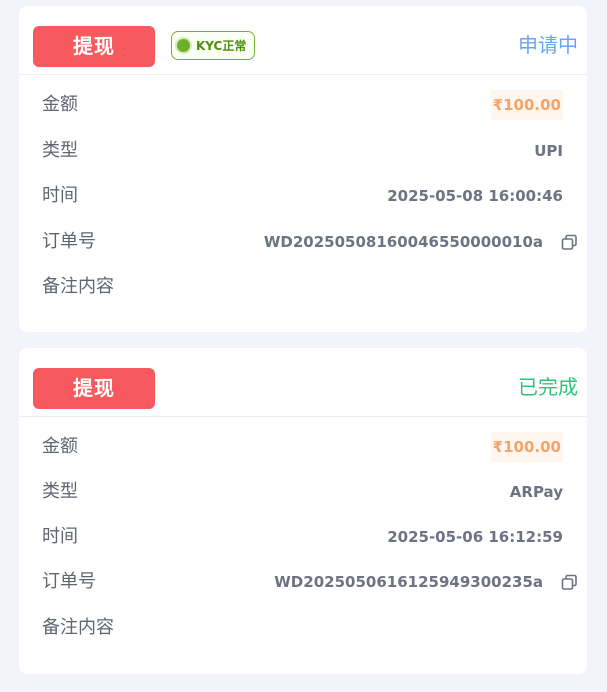 Image resolution: width=607 pixels, height=692 pixels. What do you see at coordinates (548, 151) in the screenshot?
I see `type-value: UPI` at bounding box center [548, 151].